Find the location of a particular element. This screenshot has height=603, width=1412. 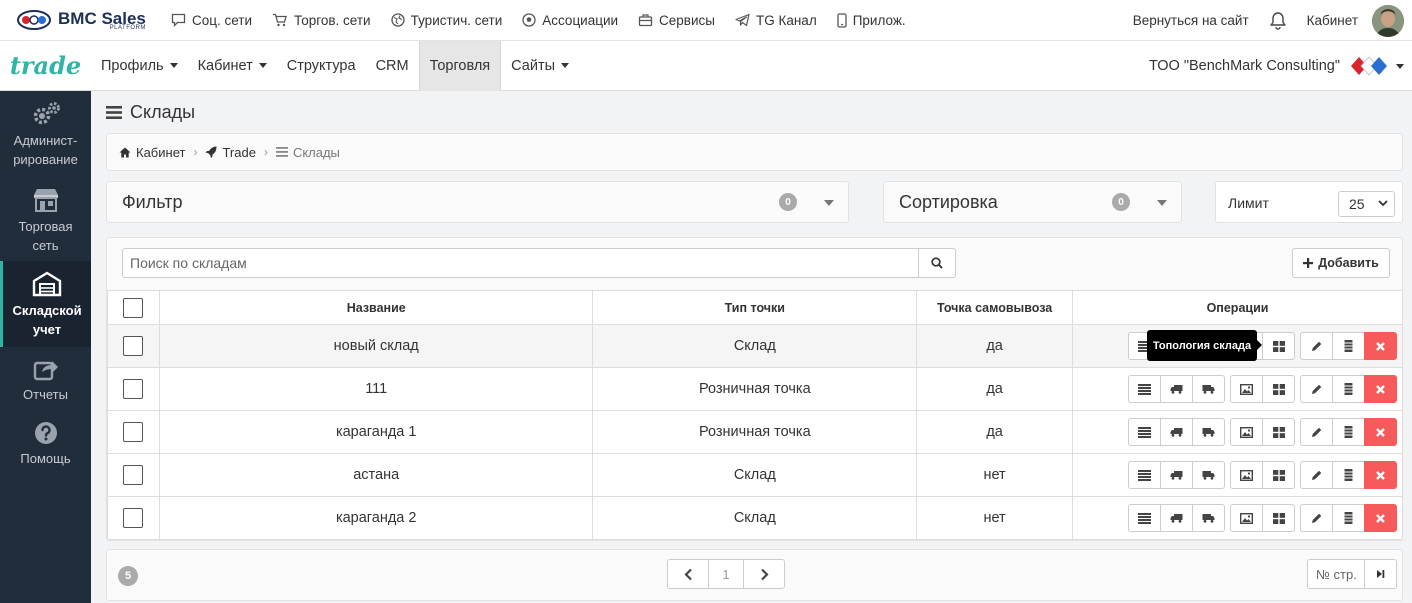

menu-icon is located at coordinates (114, 112).